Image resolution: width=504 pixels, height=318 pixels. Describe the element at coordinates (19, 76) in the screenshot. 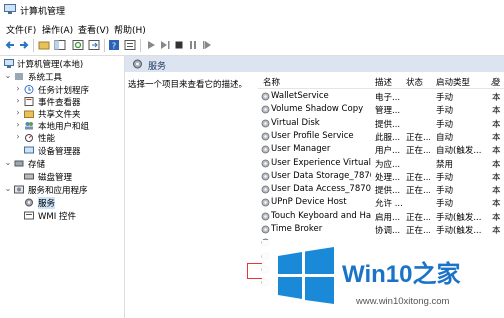

I see `tools-icon` at that location.